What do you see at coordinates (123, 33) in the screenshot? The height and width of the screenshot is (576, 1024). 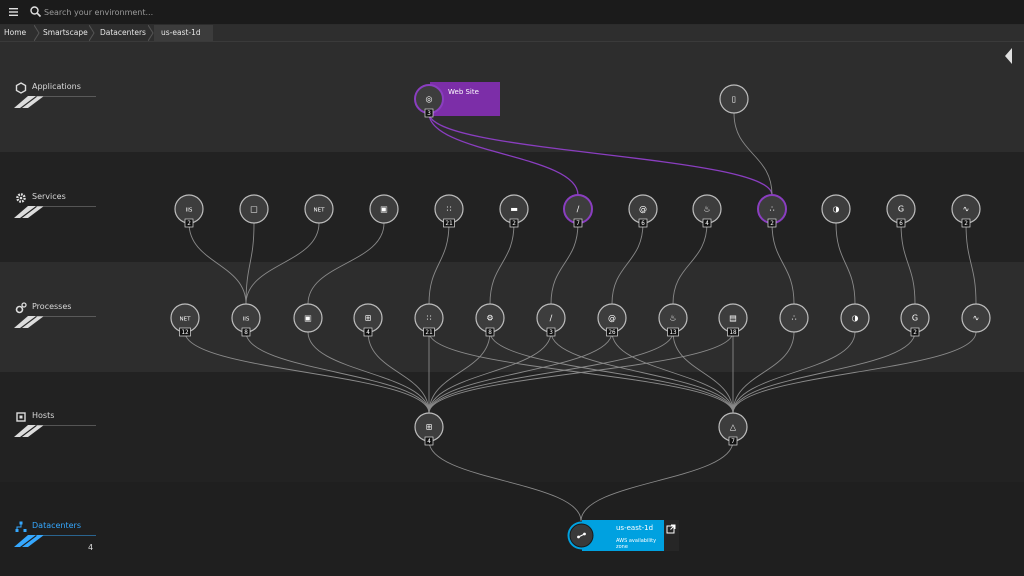 I see `breadcrumb-datacenters: Datacenters` at bounding box center [123, 33].